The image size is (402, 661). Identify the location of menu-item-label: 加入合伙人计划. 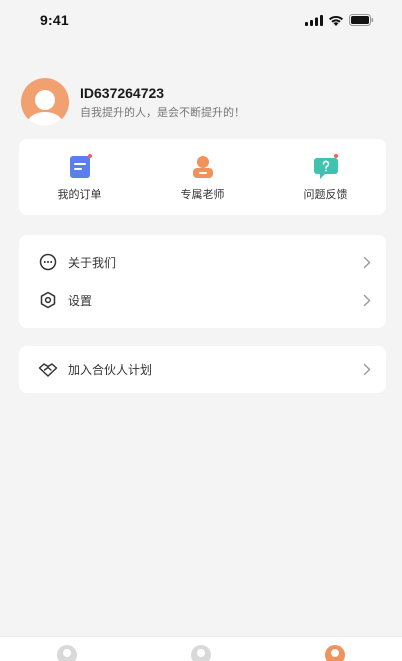
(110, 370).